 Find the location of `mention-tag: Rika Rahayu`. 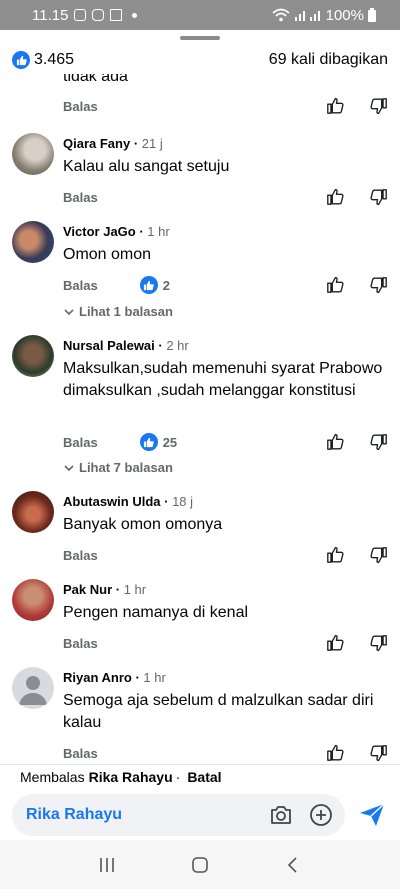

mention-tag: Rika Rahayu is located at coordinates (74, 815).